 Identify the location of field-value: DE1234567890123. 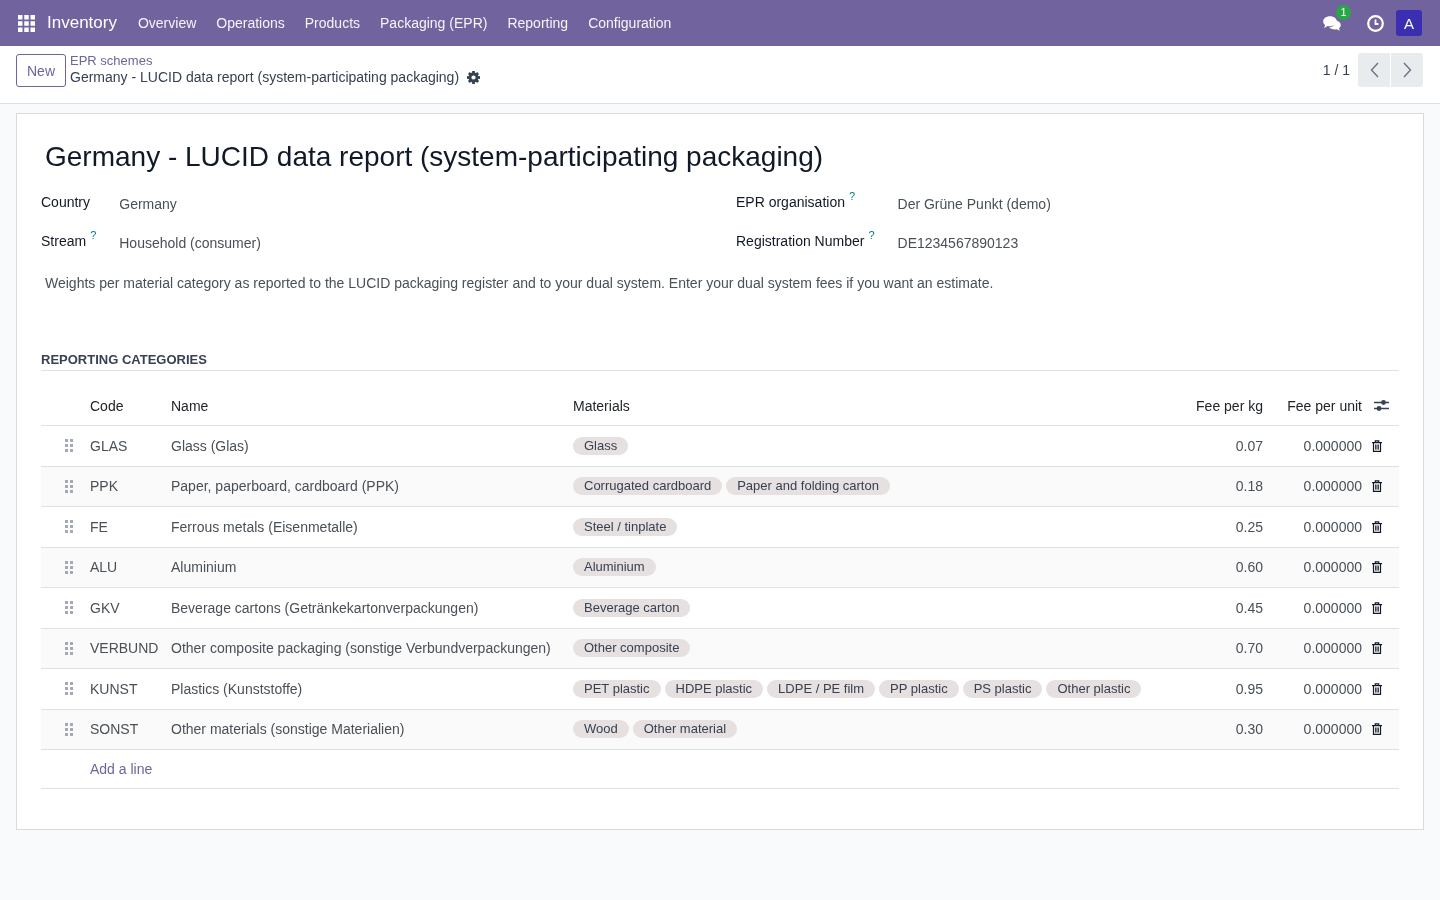
(1148, 242).